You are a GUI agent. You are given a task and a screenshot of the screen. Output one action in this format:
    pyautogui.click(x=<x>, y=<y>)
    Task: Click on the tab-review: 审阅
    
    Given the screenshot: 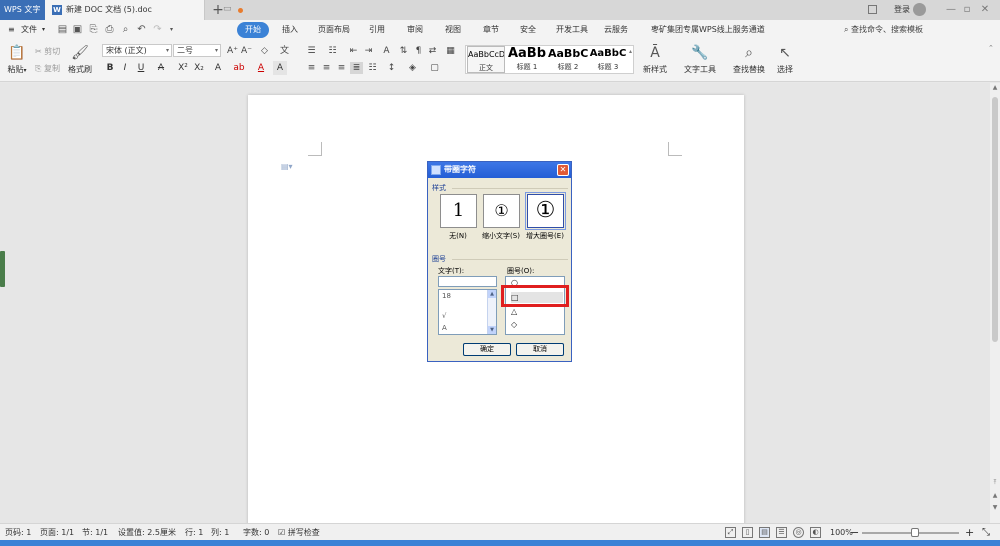 What is the action you would take?
    pyautogui.click(x=415, y=30)
    